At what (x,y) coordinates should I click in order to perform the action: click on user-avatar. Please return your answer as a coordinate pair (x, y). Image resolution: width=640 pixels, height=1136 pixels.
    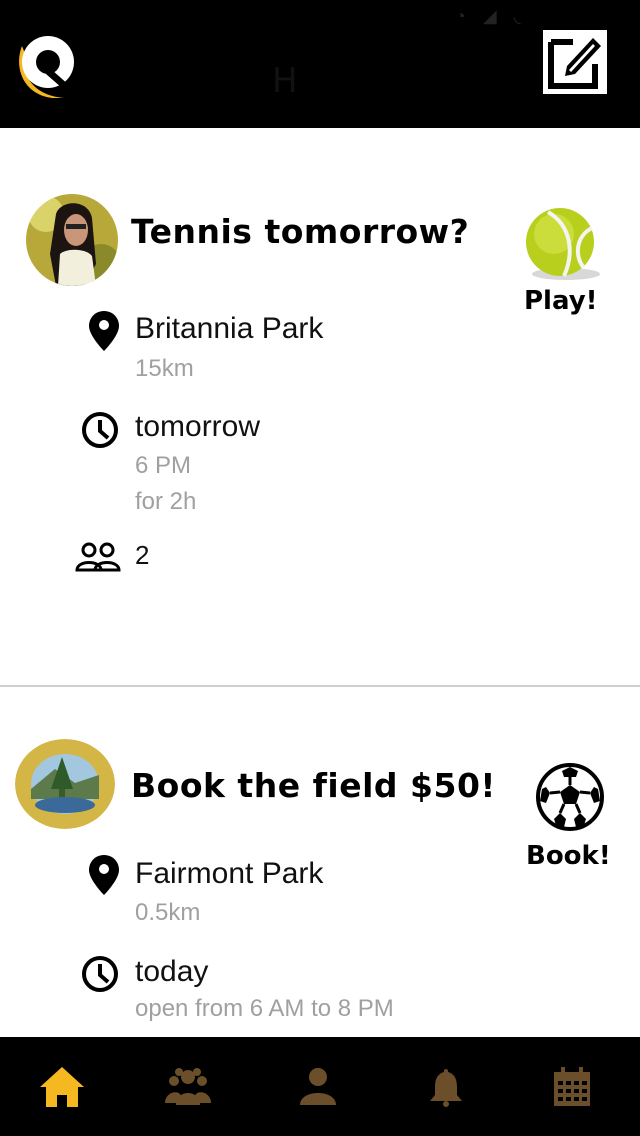
    Looking at the image, I should click on (72, 240).